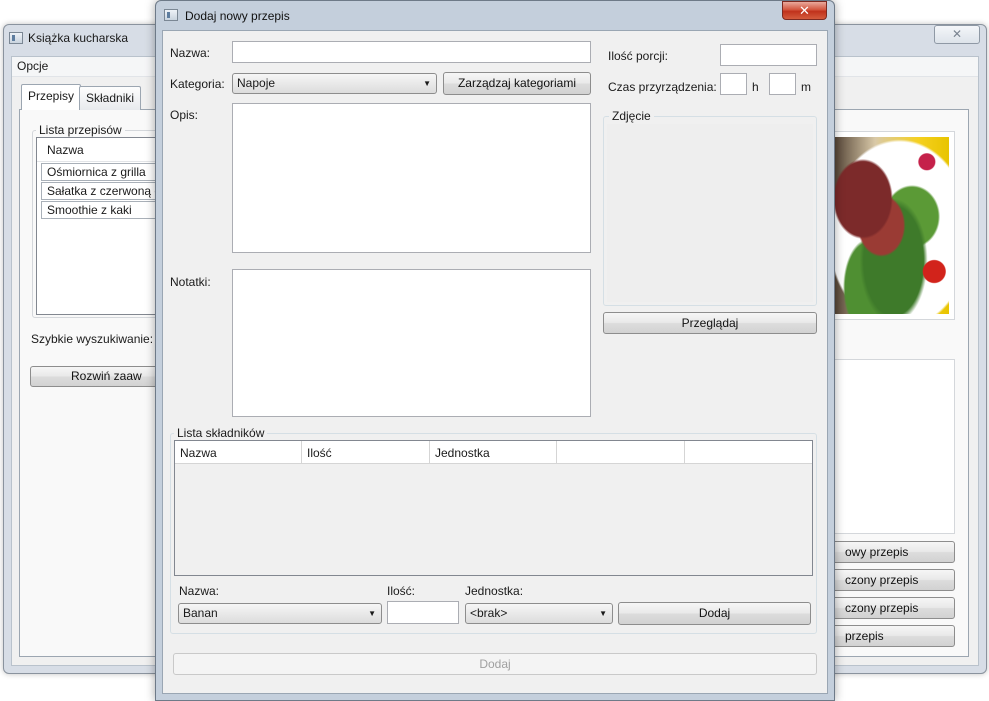 The image size is (989, 701). Describe the element at coordinates (890, 552) in the screenshot. I see `new-recipe-button: owy przepis` at that location.